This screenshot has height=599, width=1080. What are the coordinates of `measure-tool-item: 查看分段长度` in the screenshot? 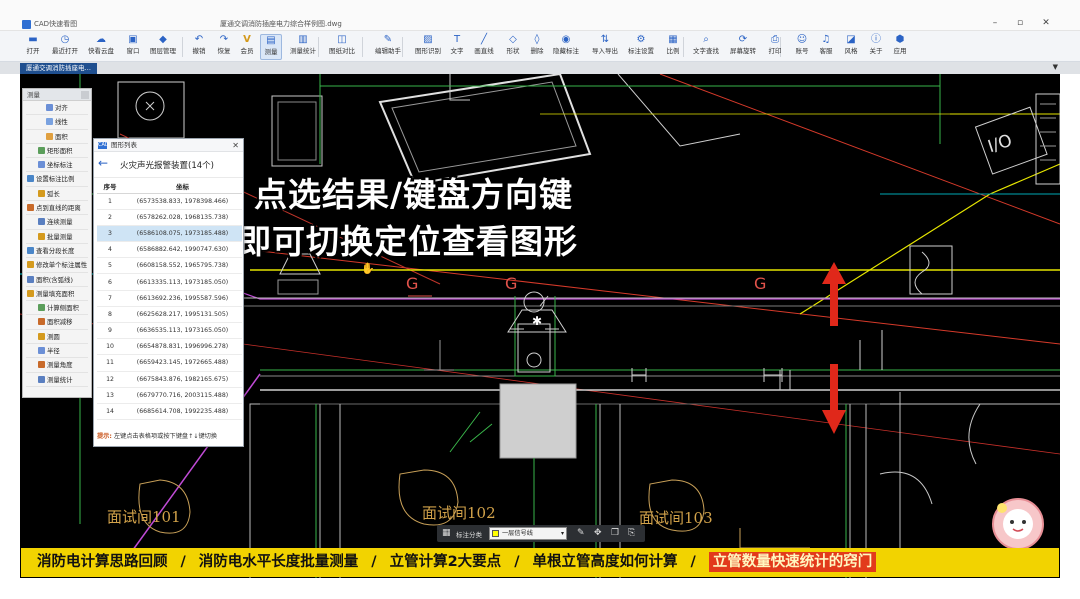 It's located at (57, 251).